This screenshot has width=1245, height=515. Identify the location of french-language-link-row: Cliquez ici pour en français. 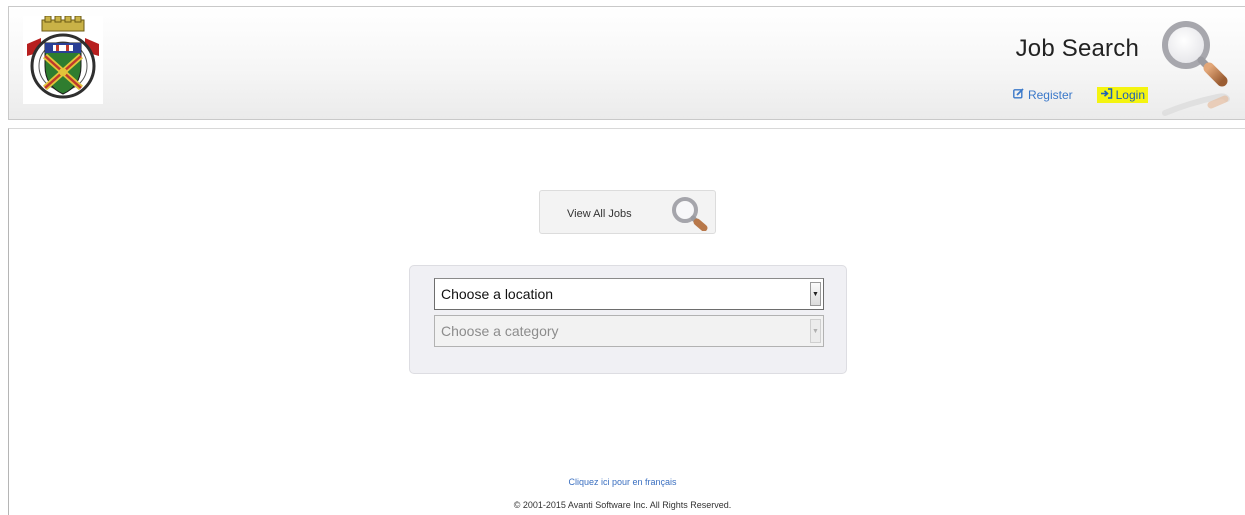
(622, 482).